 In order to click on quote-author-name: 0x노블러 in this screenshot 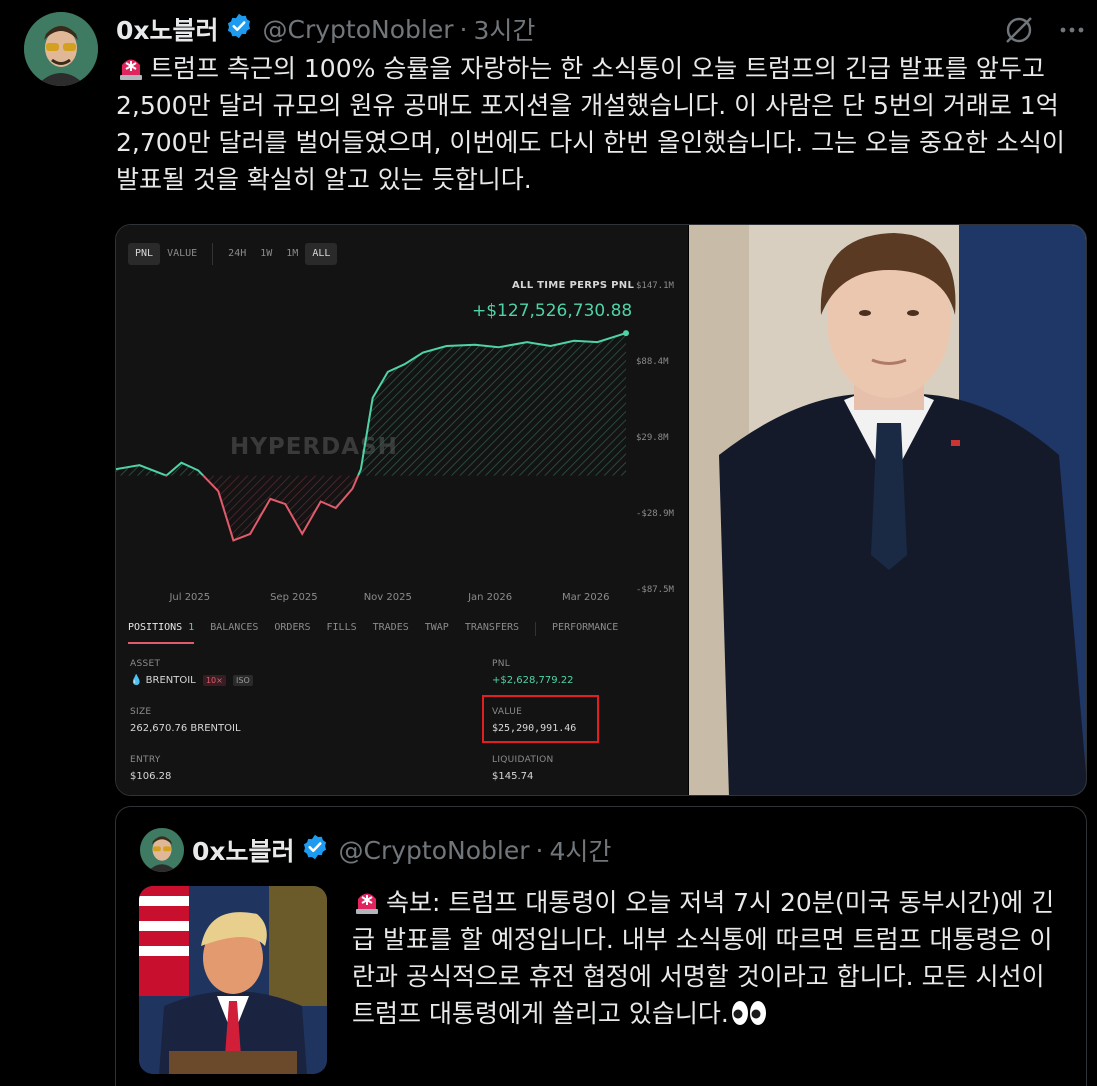, I will do `click(243, 851)`.